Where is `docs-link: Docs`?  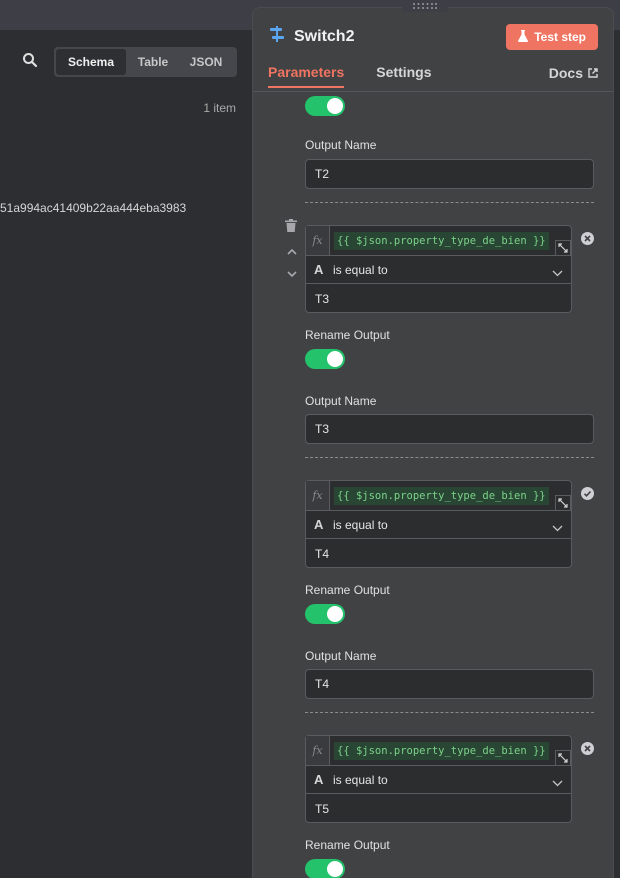 docs-link: Docs is located at coordinates (573, 73).